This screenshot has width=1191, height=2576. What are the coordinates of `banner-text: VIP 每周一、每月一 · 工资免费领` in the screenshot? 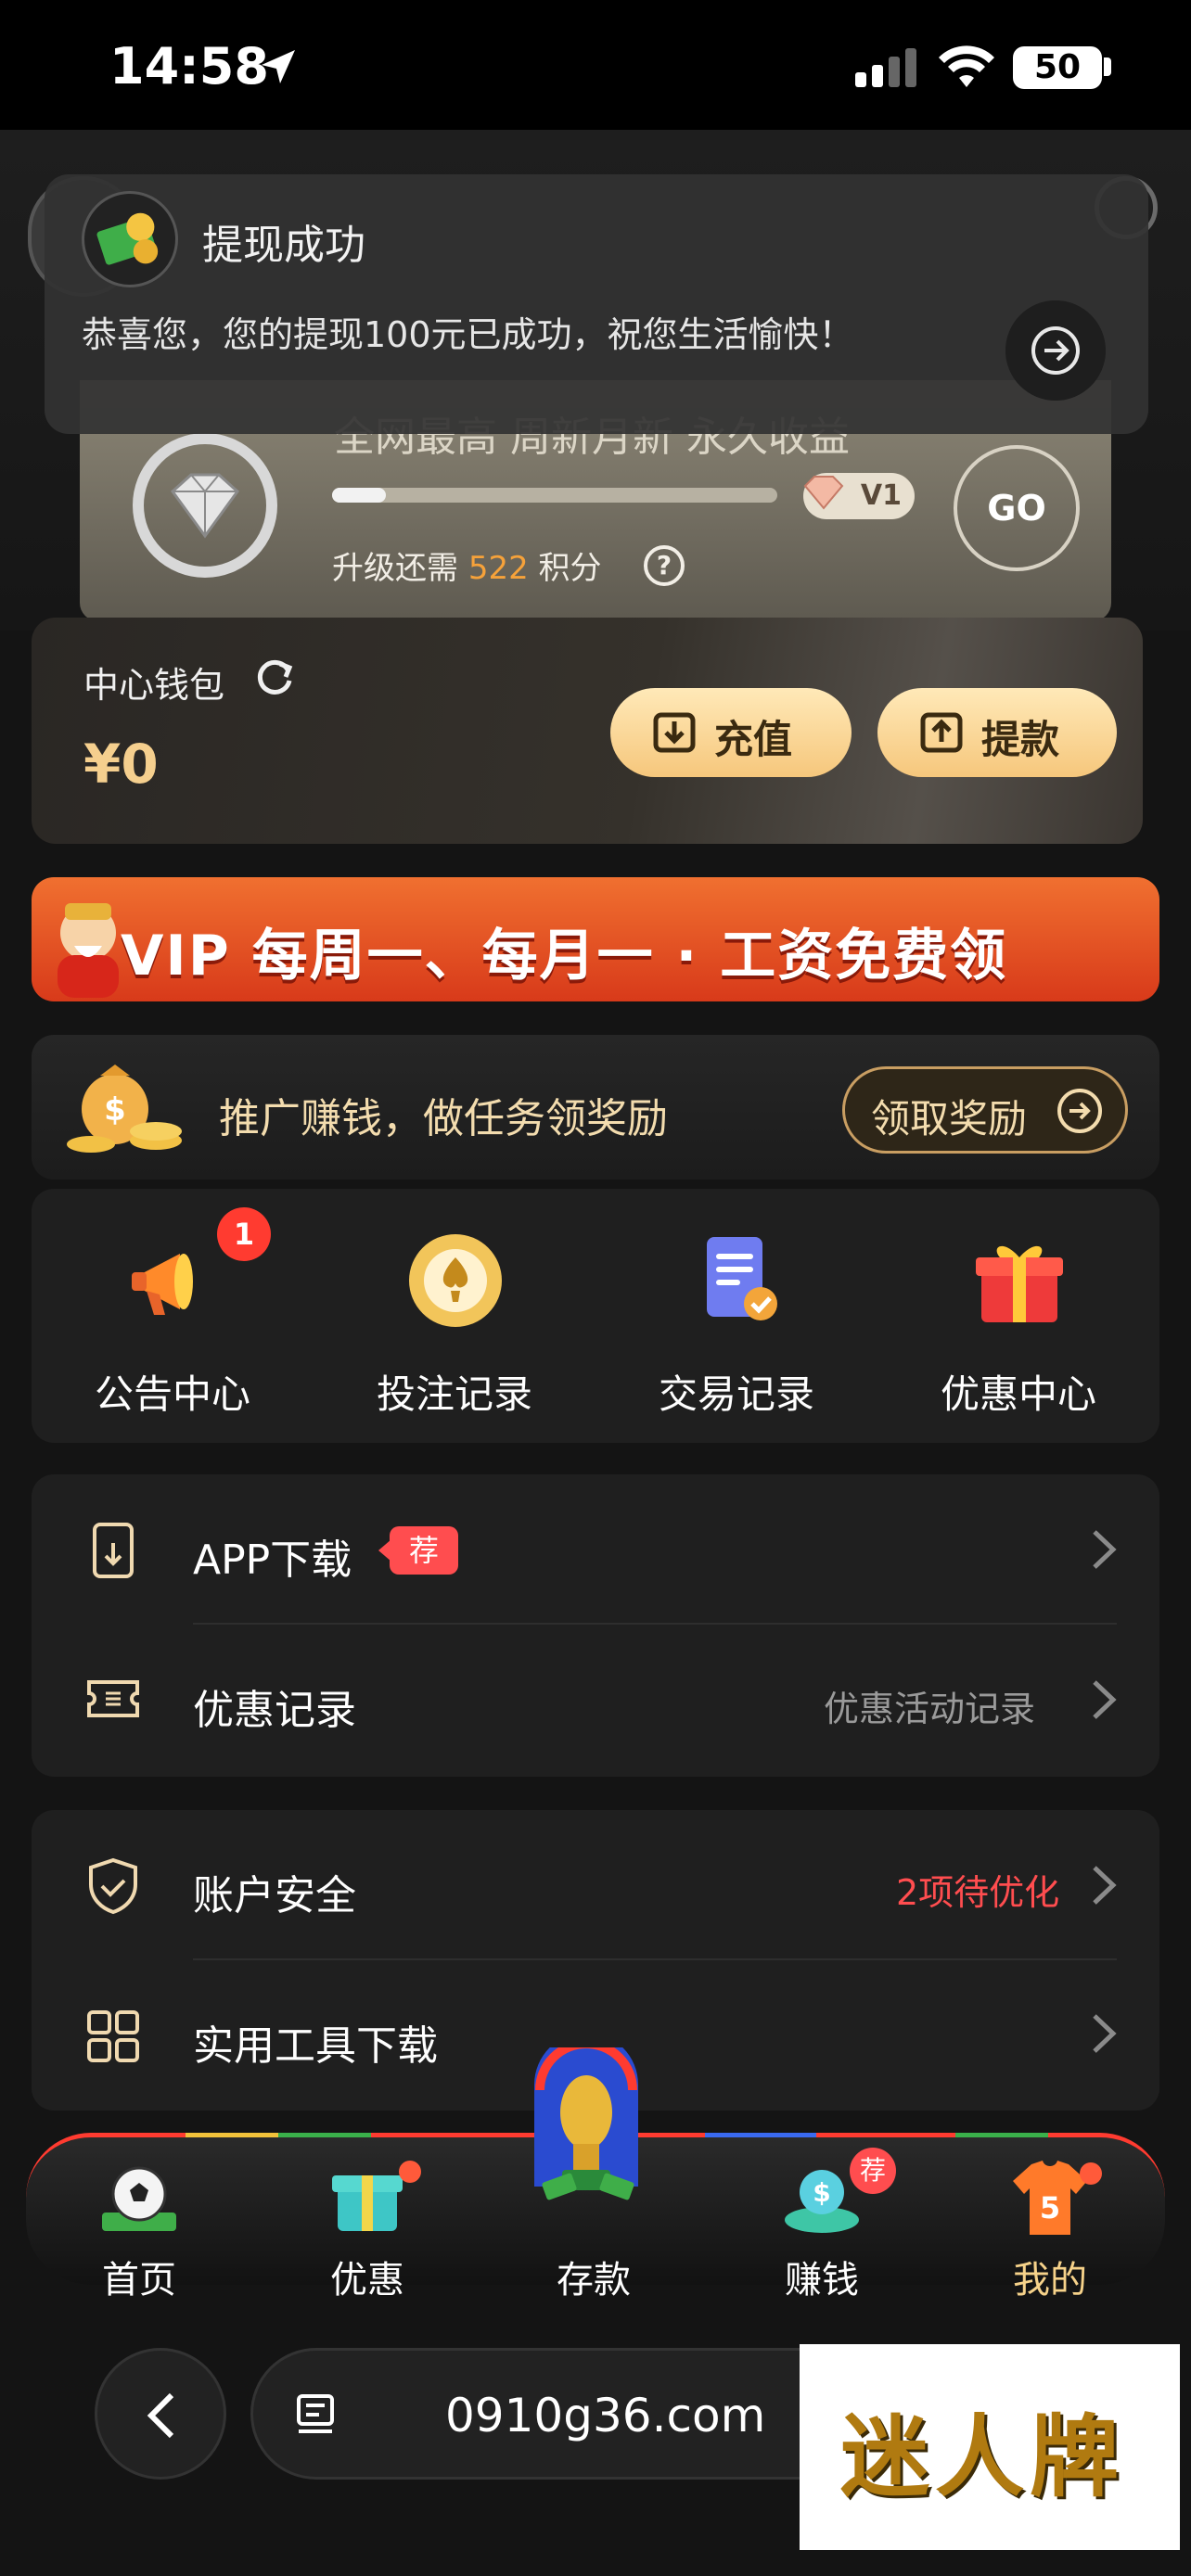 It's located at (564, 956).